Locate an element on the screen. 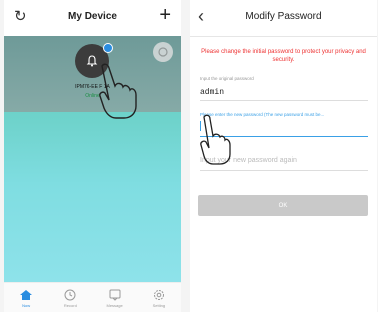  tab-label: Record is located at coordinates (70, 305).